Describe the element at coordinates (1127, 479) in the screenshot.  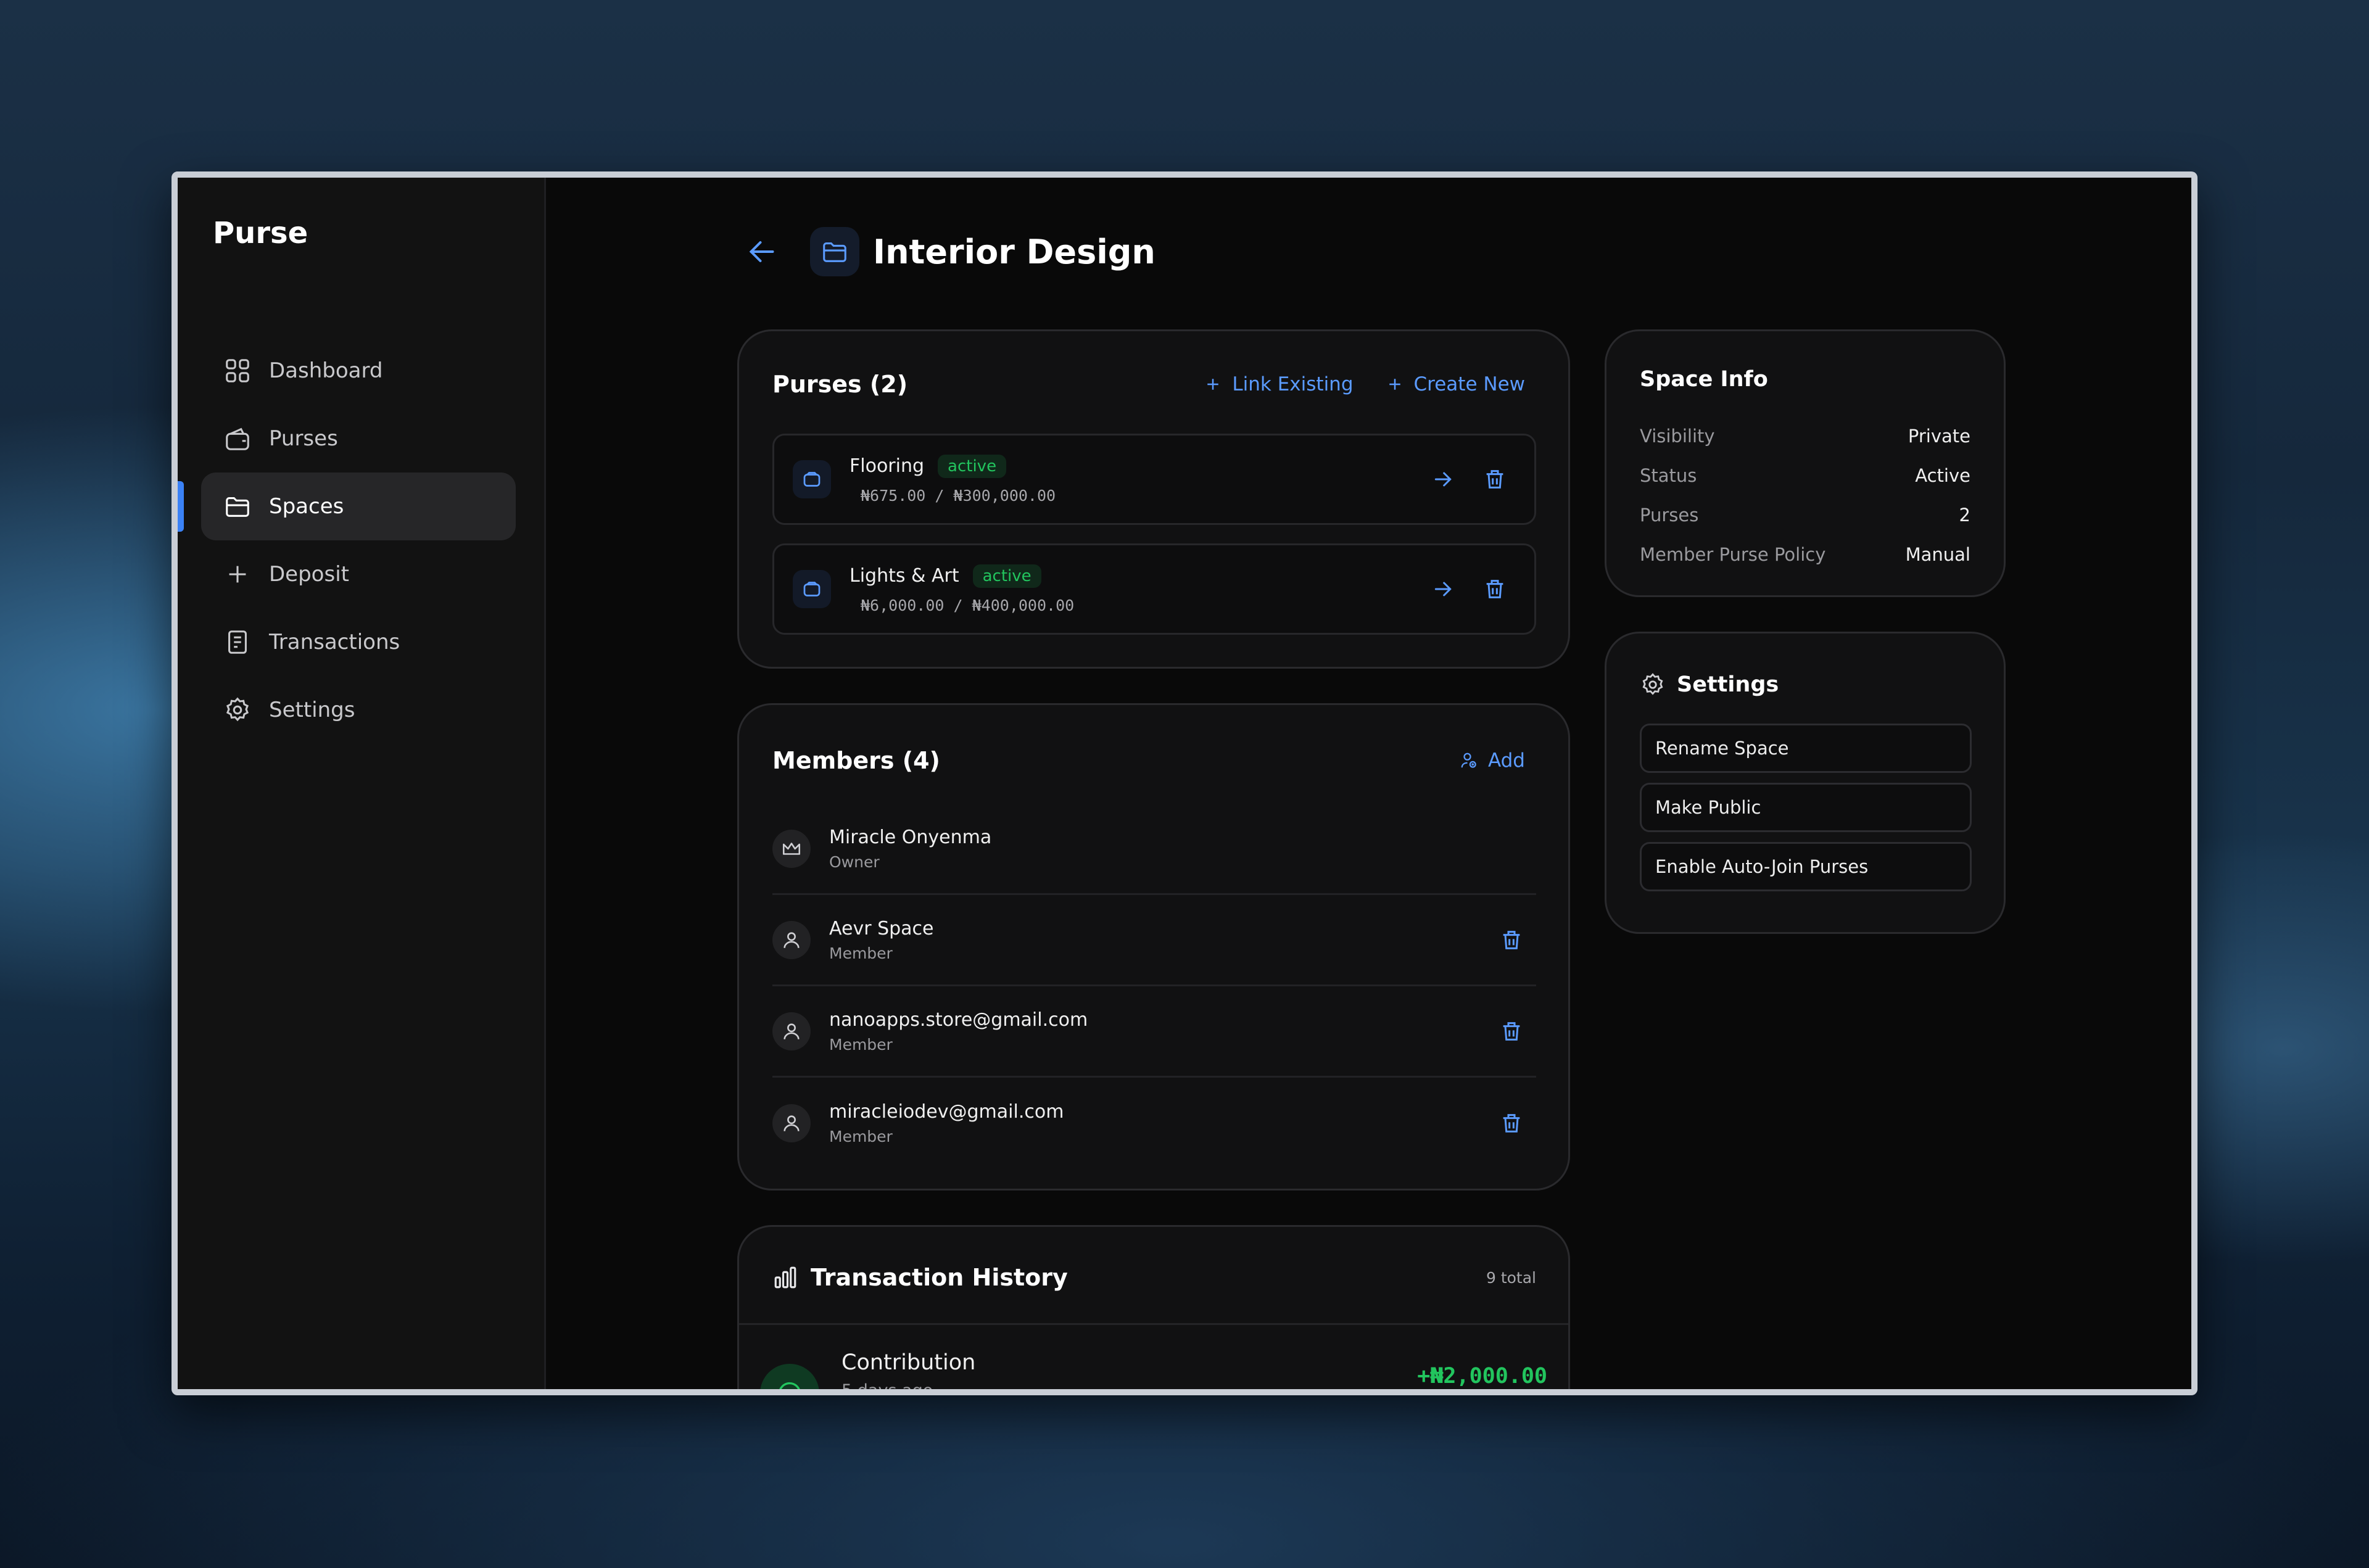
I see `purse-info: Flooring active ₦675.00 / ₦300,000.00` at that location.